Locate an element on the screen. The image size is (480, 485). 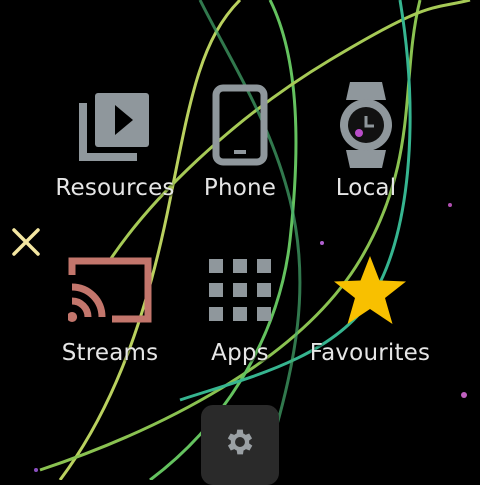
menu-item-label: Local is located at coordinates (366, 188).